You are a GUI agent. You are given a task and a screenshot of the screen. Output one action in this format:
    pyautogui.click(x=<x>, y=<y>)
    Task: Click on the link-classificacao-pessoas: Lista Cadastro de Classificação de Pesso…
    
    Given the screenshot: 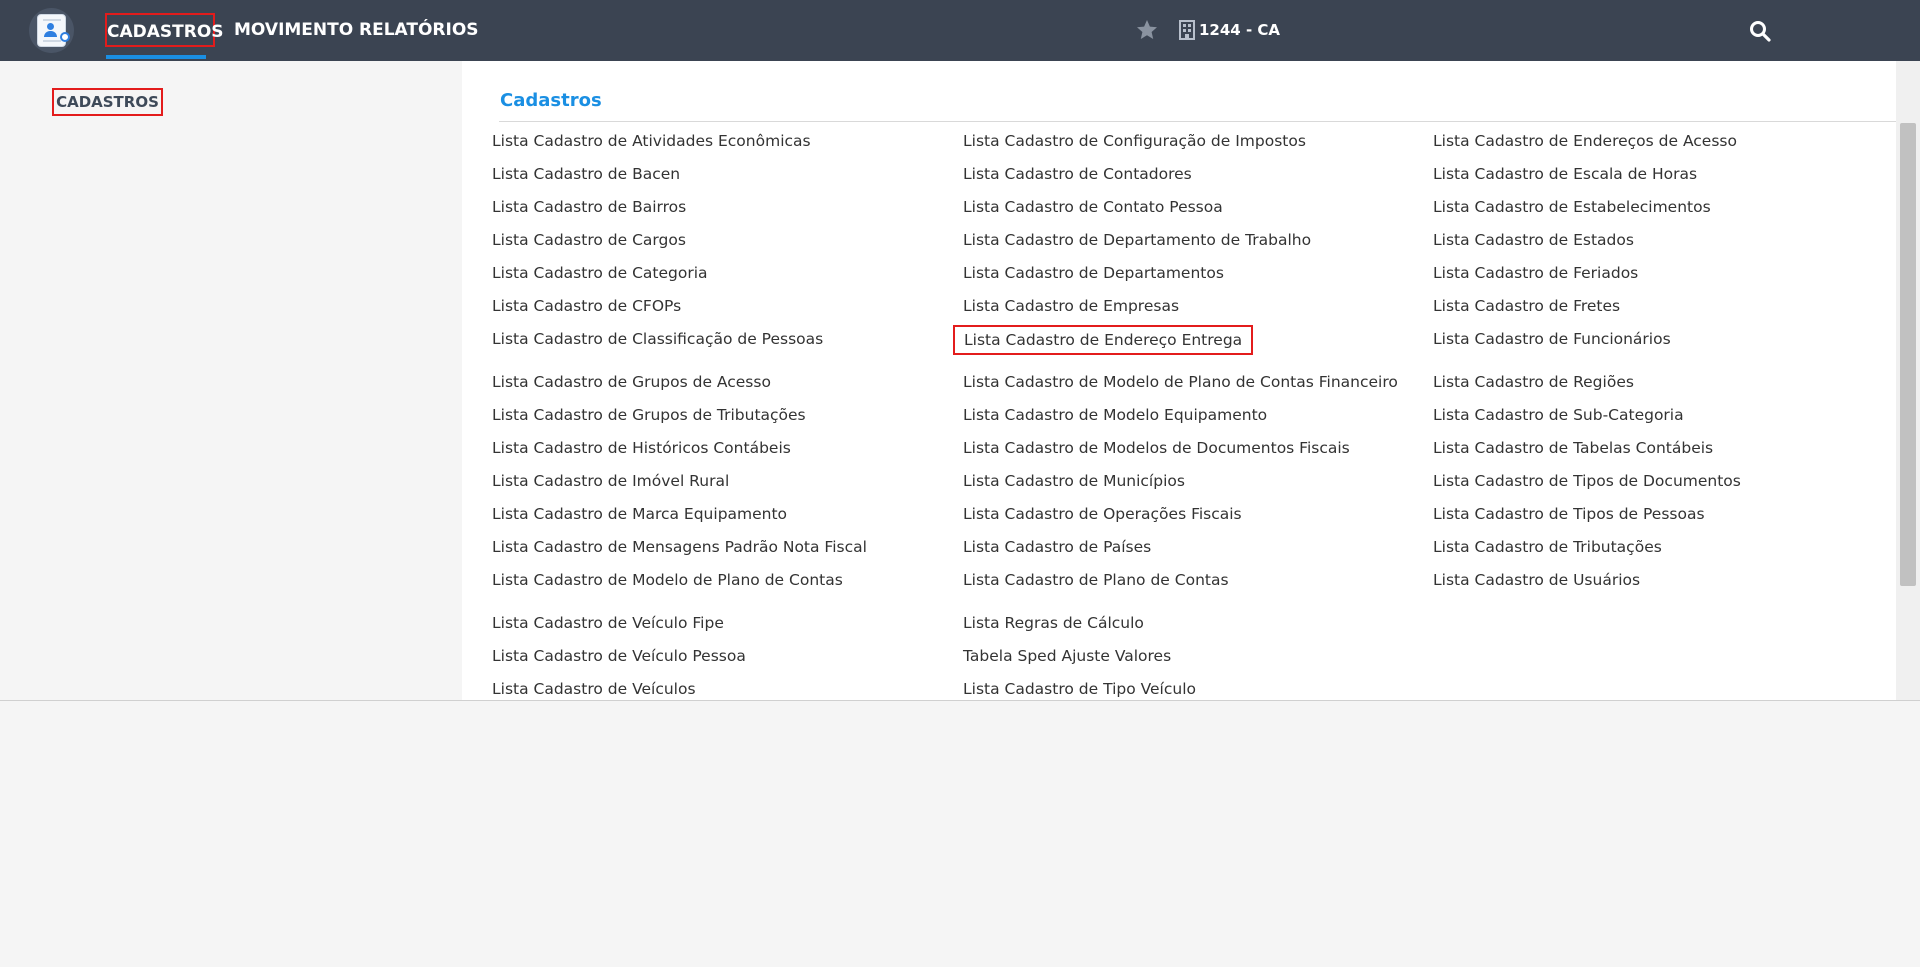 What is the action you would take?
    pyautogui.click(x=657, y=339)
    